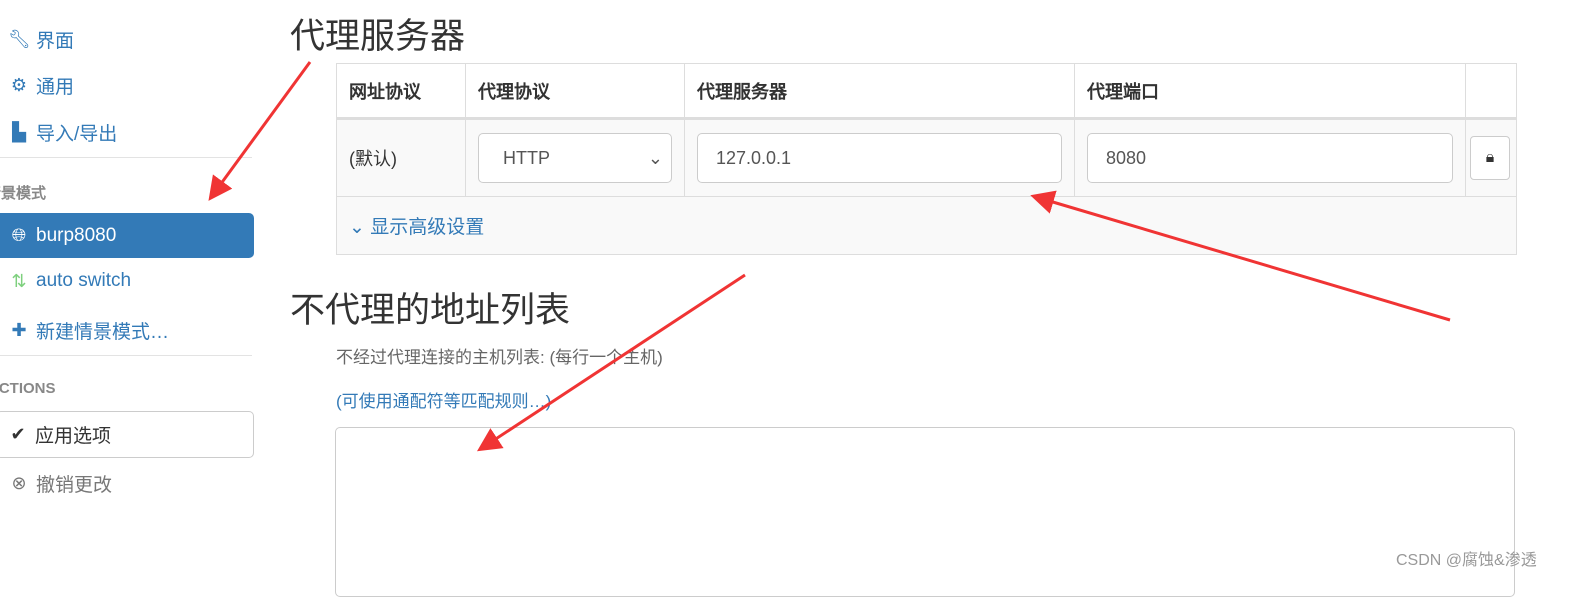  Describe the element at coordinates (41, 39) in the screenshot. I see `nav-interface: 🔧︎ 界面` at that location.